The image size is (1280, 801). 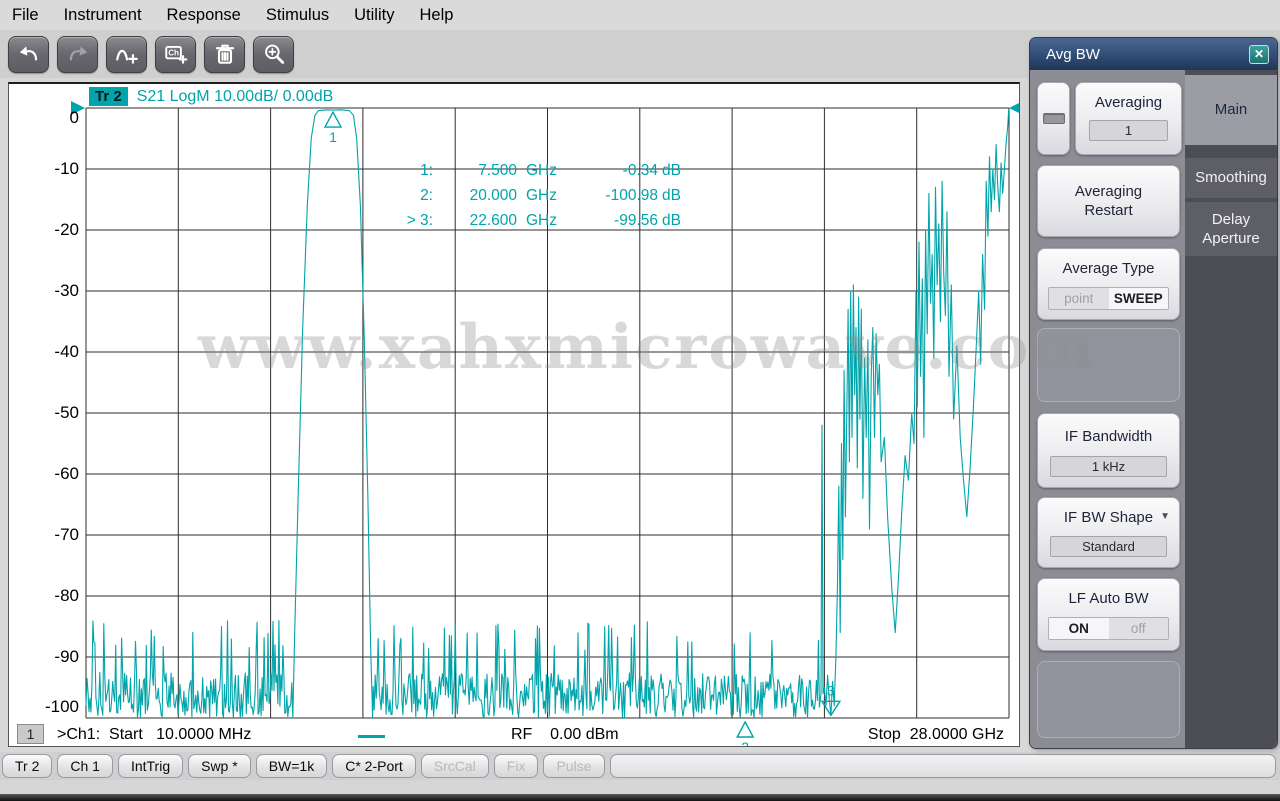 I want to click on close-icon: ✕, so click(x=1259, y=54).